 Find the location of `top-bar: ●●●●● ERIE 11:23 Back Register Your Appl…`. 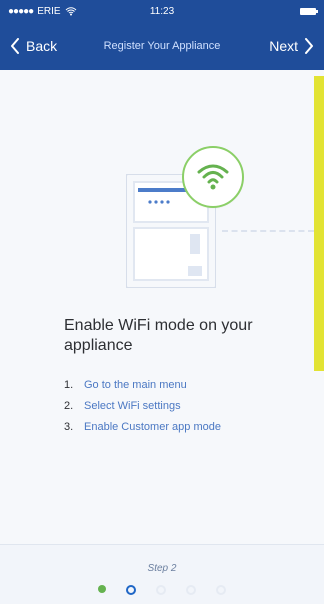

top-bar: ●●●●● ERIE 11:23 Back Register Your Appl… is located at coordinates (162, 35).